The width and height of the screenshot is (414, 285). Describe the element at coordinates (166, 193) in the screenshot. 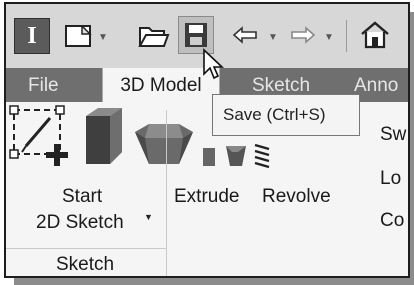

I see `group-vertical-divider` at that location.